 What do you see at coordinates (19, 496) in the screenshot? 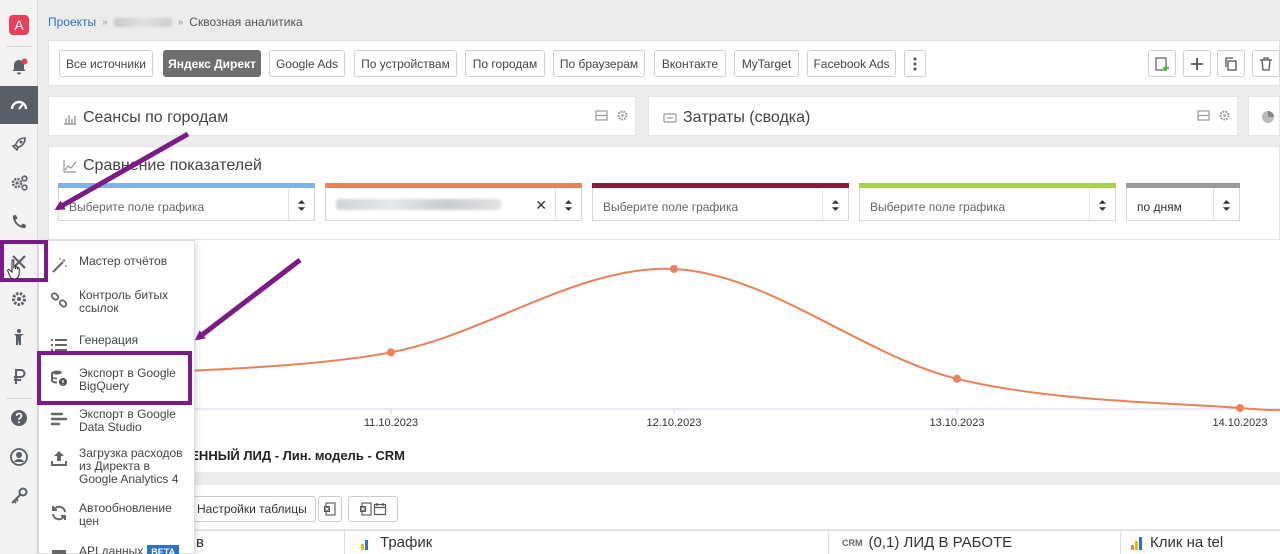
I see `key-icon` at bounding box center [19, 496].